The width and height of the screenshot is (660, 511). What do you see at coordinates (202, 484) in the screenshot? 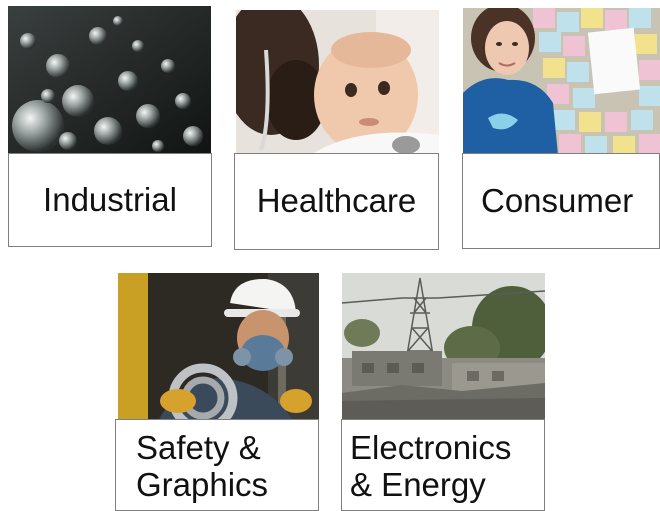
I see `tile-label-line: Graphics` at bounding box center [202, 484].